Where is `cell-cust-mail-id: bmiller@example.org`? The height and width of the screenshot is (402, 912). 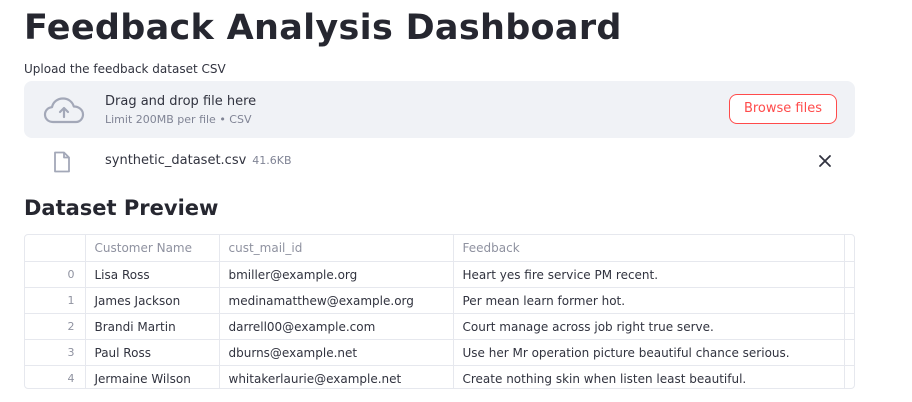 cell-cust-mail-id: bmiller@example.org is located at coordinates (336, 274).